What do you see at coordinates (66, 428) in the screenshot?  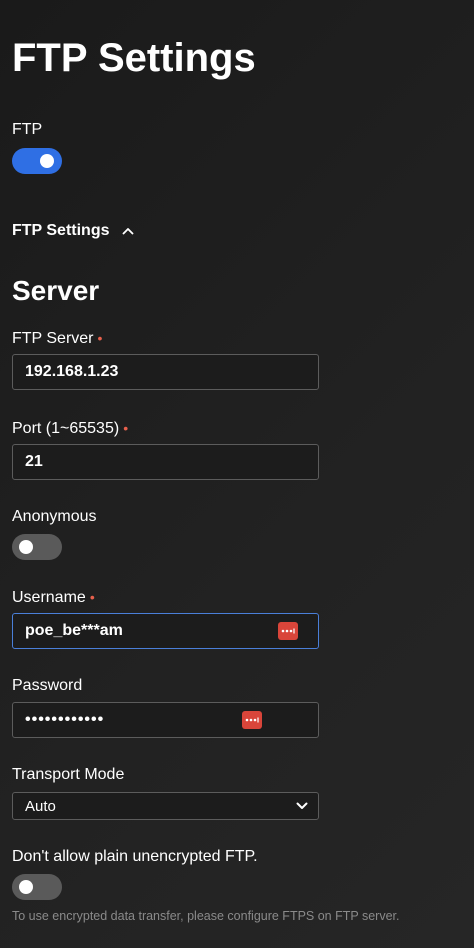 I see `port-label-text: Port (1~65535)` at bounding box center [66, 428].